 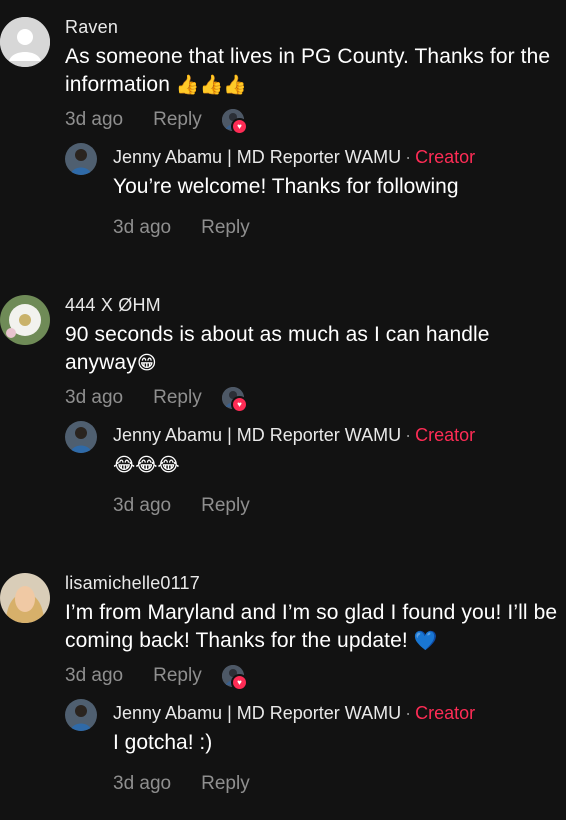 I want to click on flower-avatar-image, so click(x=25, y=320).